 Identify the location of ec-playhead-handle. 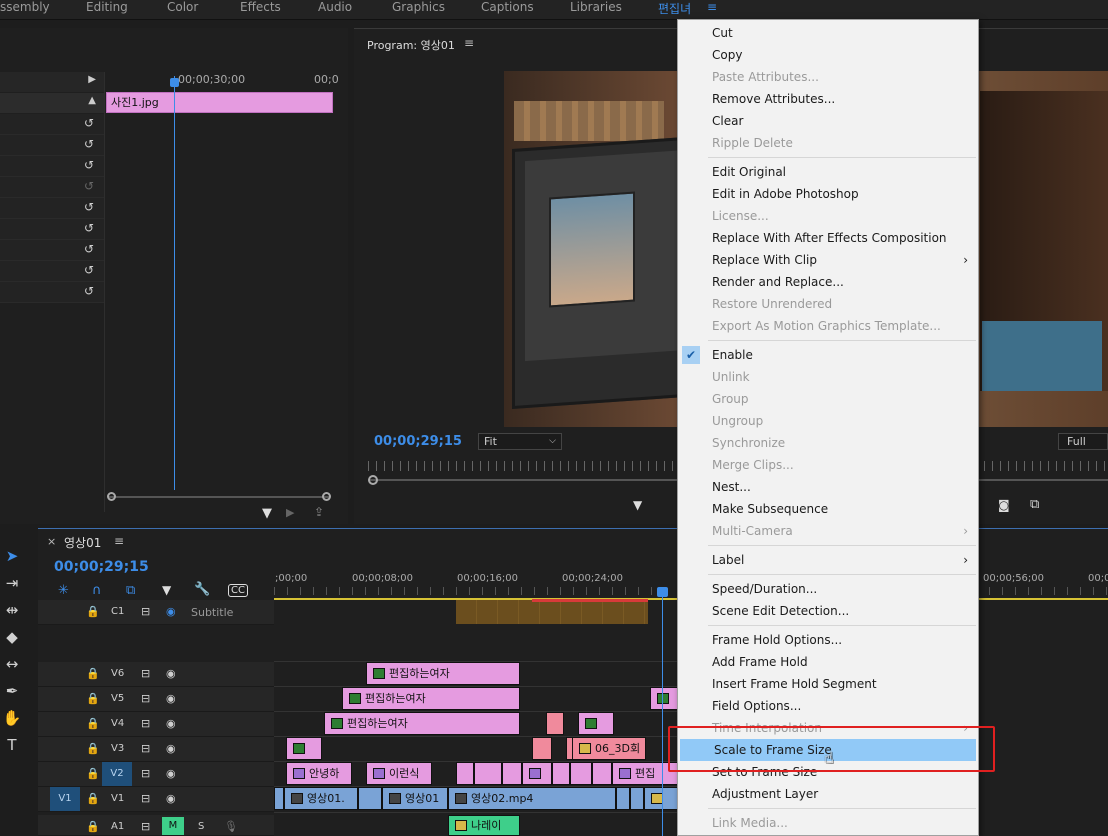
(174, 82).